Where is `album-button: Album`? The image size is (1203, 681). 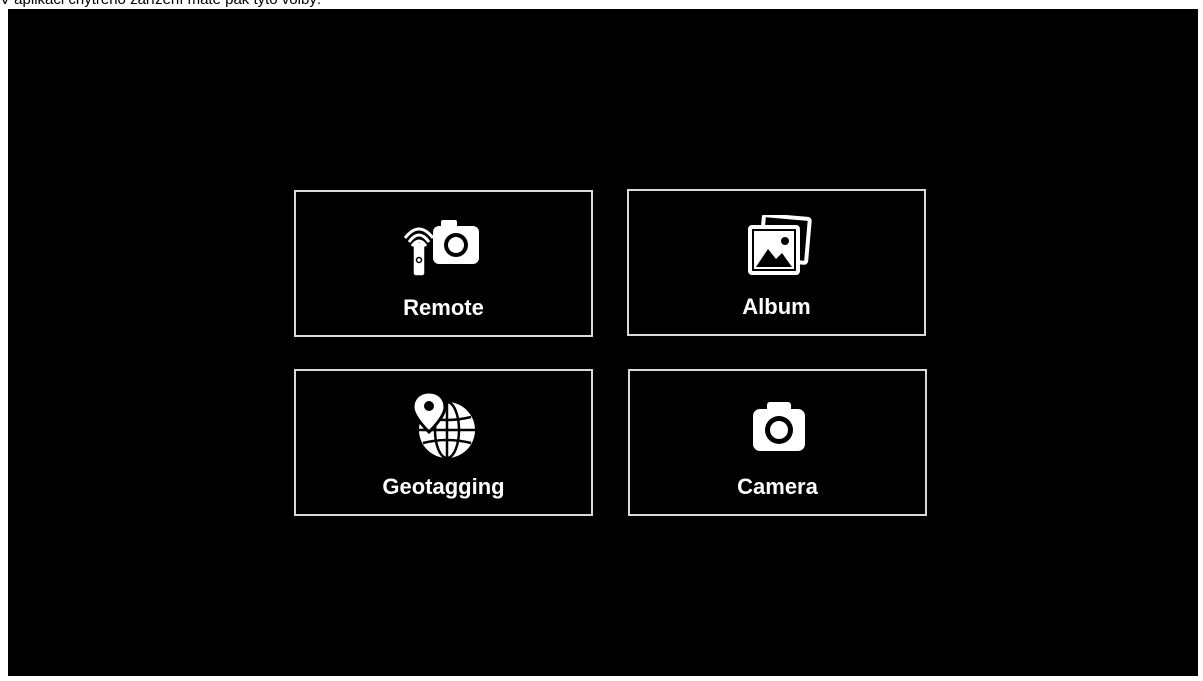
album-button: Album is located at coordinates (776, 262).